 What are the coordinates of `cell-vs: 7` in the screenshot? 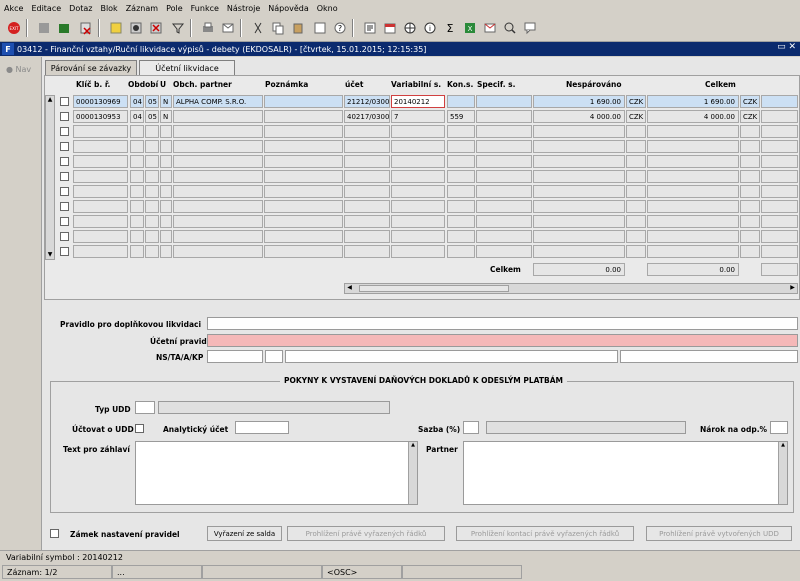 It's located at (418, 116).